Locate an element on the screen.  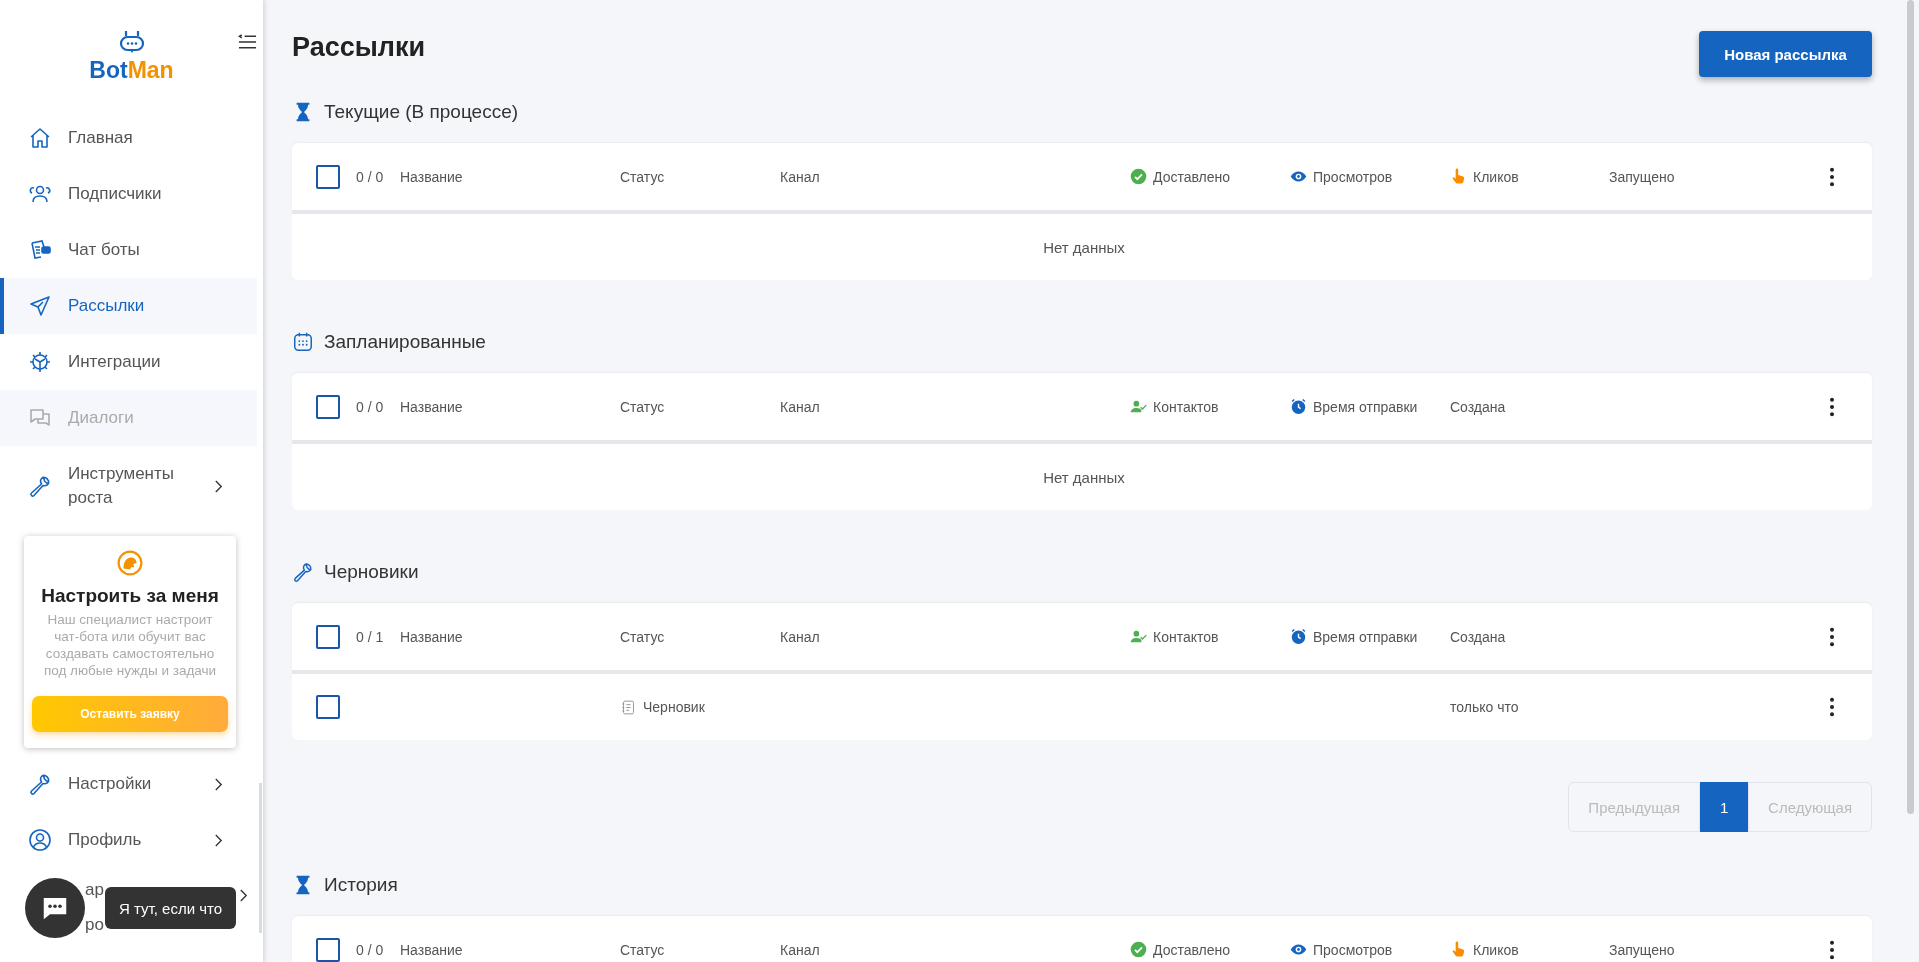
sidebar-item-text: ар is located at coordinates (94, 890).